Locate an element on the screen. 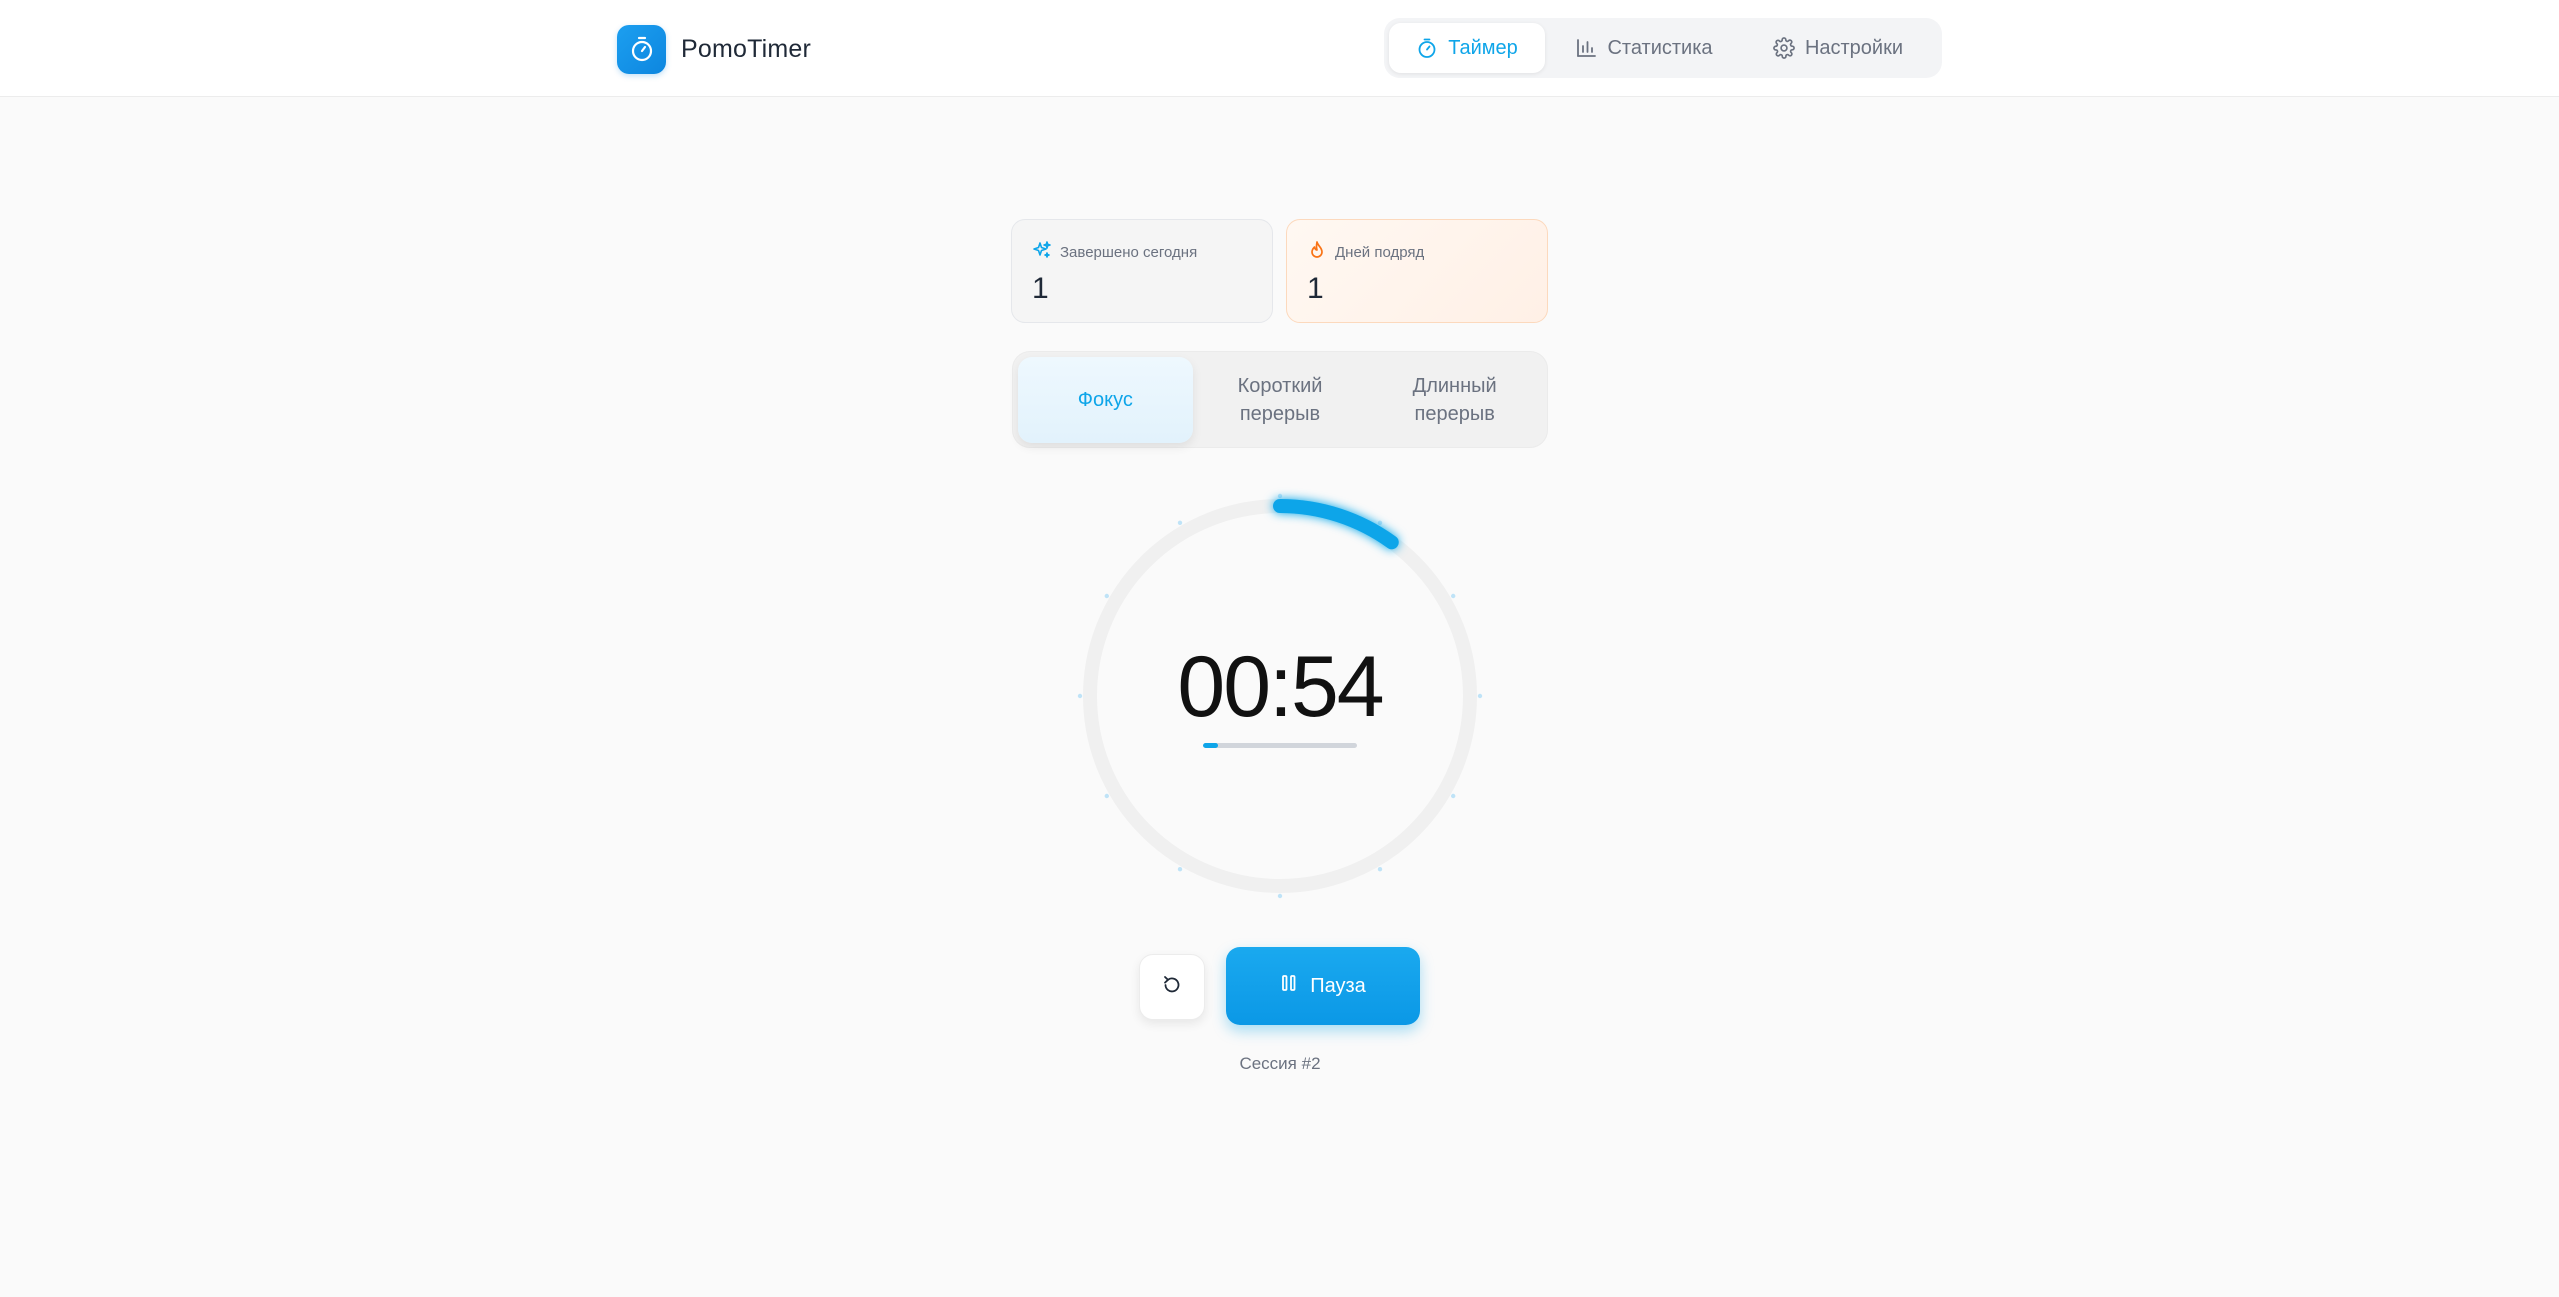  main-nav: Таймер Статистика Настройки is located at coordinates (1663, 48).